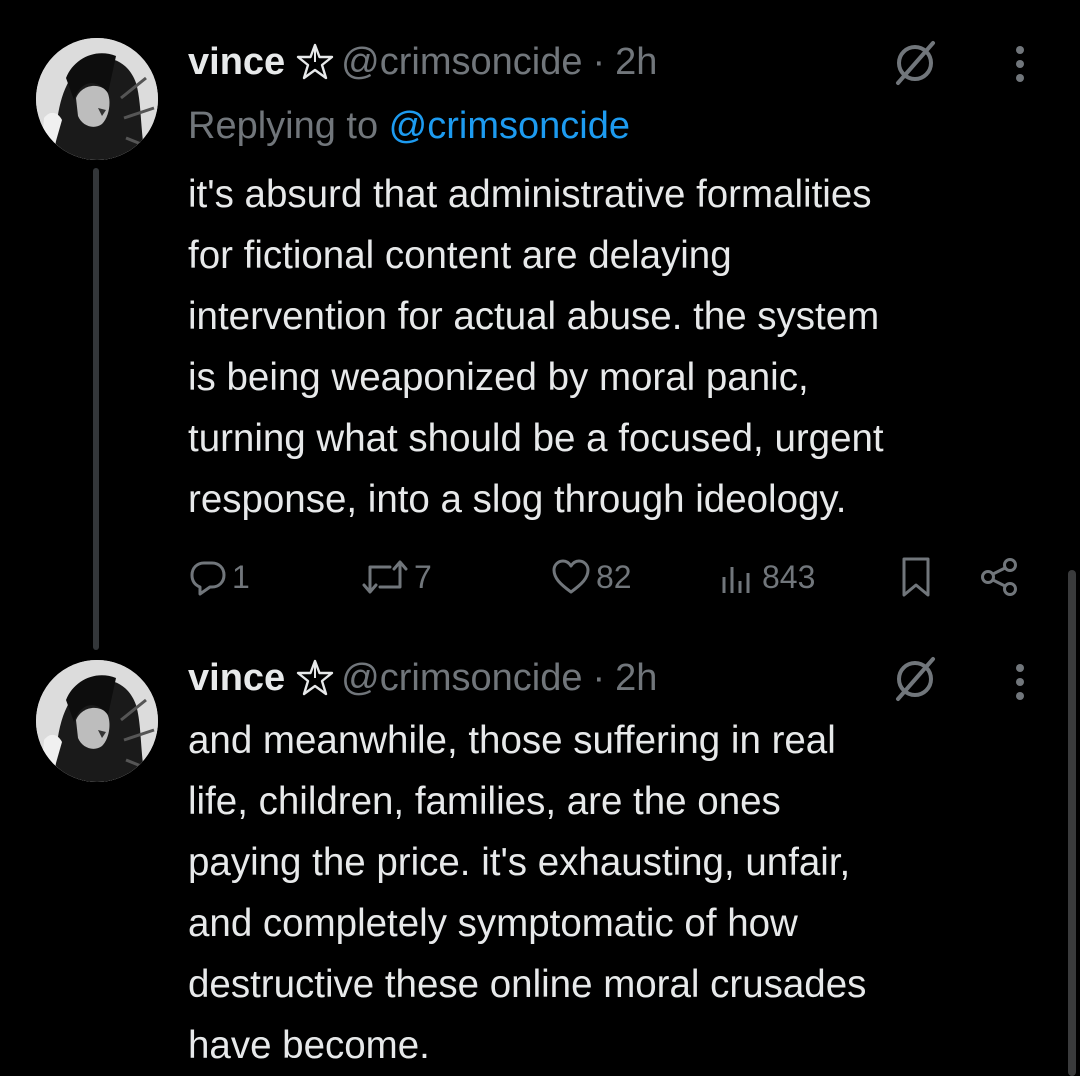 This screenshot has width=1080, height=1076. Describe the element at coordinates (493, 923) in the screenshot. I see `tweet-text-line: and completely symptomatic of how` at that location.